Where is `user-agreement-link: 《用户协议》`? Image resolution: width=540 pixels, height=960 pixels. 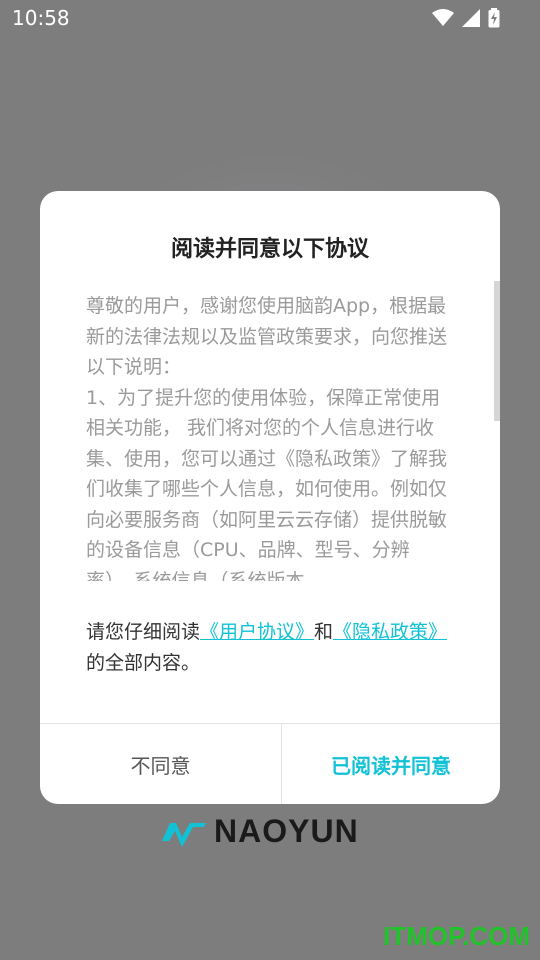 user-agreement-link: 《用户协议》 is located at coordinates (257, 632).